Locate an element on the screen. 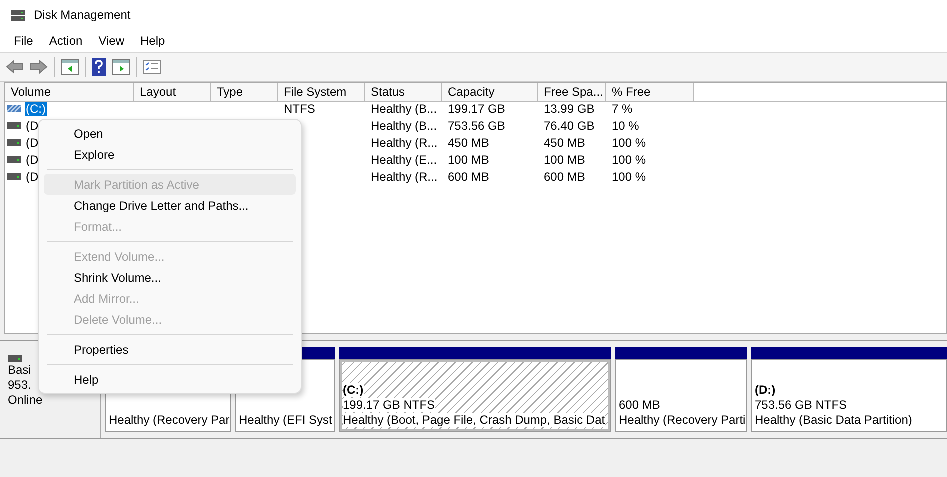 This screenshot has height=477, width=947. back-arrow-icon is located at coordinates (15, 67).